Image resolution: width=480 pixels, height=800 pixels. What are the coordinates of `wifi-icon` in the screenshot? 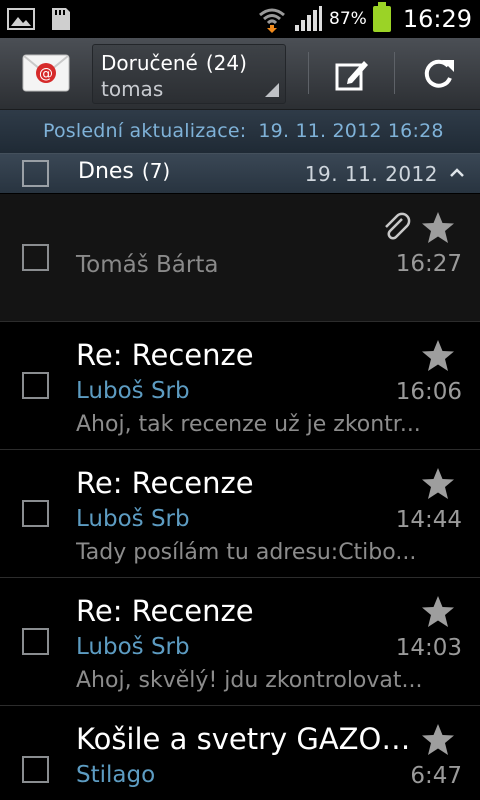 It's located at (272, 20).